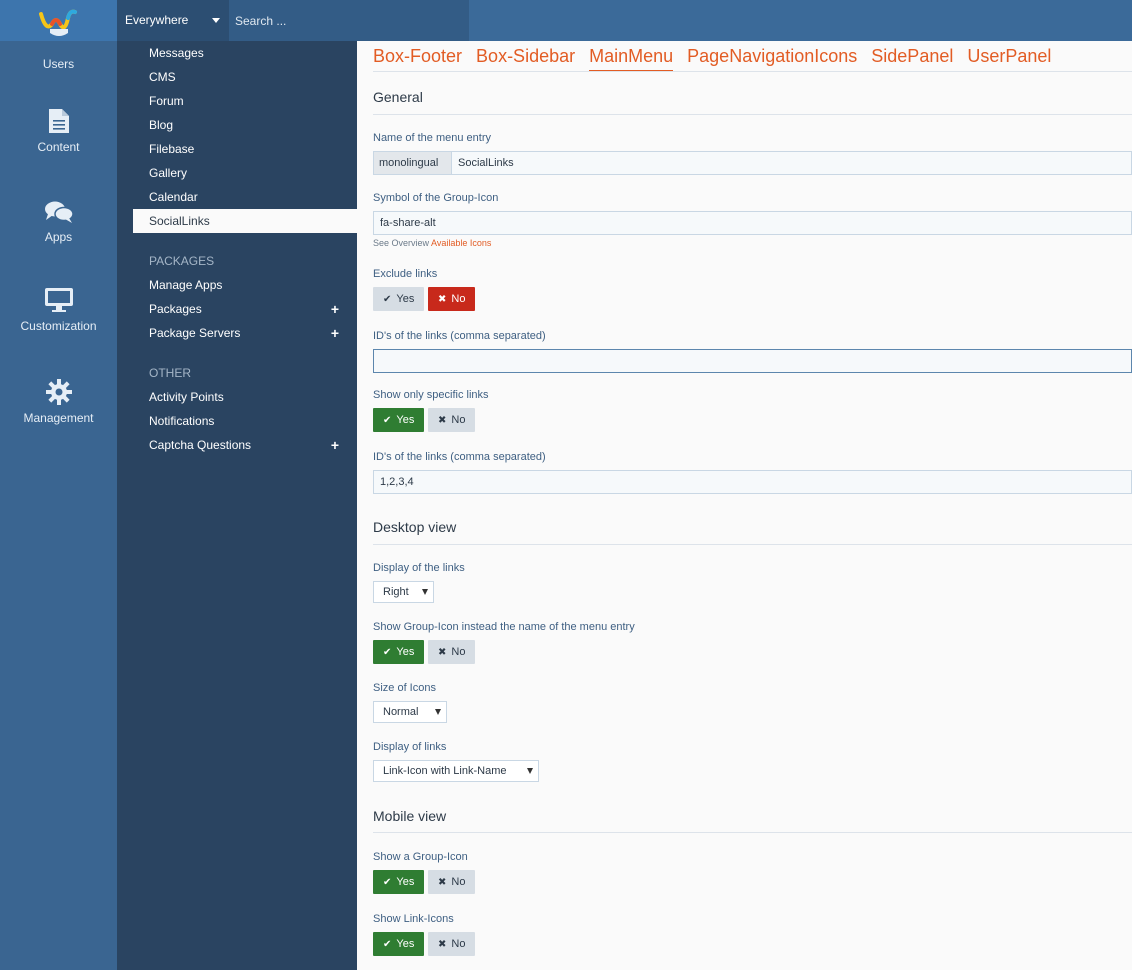 Image resolution: width=1132 pixels, height=970 pixels. I want to click on section-title-general: General, so click(398, 97).